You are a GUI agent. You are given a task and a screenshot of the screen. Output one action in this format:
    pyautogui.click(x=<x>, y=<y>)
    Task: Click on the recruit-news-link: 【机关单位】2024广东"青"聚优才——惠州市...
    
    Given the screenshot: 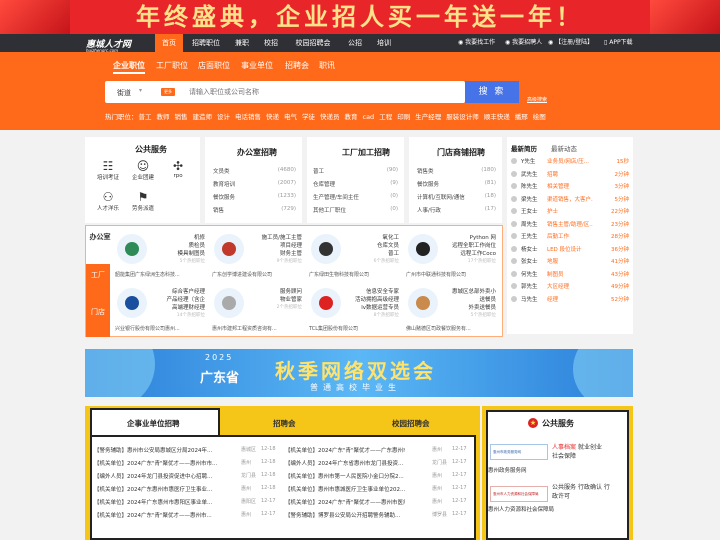 What is the action you would take?
    pyautogui.click(x=159, y=515)
    